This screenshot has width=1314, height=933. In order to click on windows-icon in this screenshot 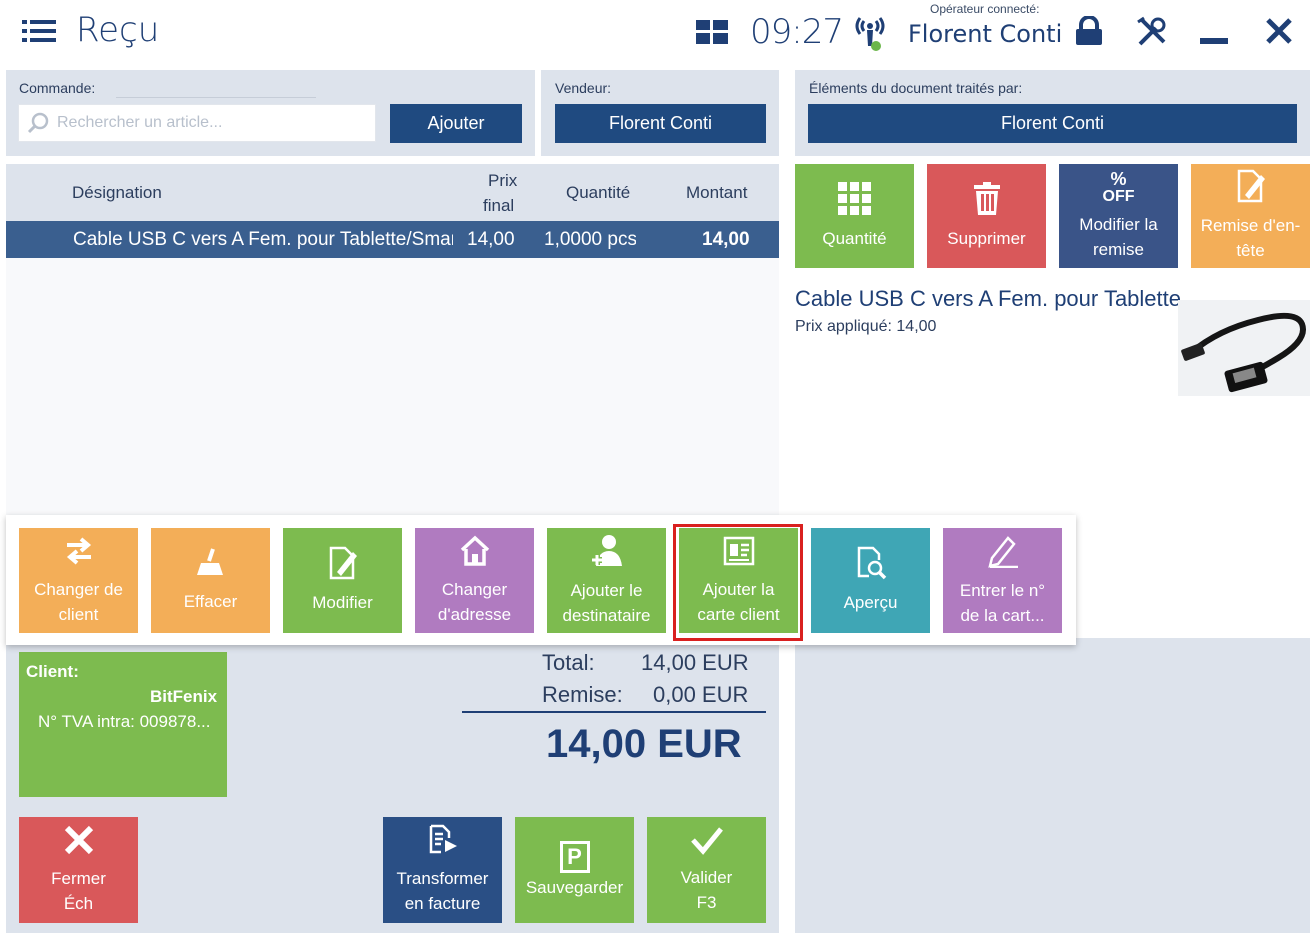, I will do `click(712, 32)`.